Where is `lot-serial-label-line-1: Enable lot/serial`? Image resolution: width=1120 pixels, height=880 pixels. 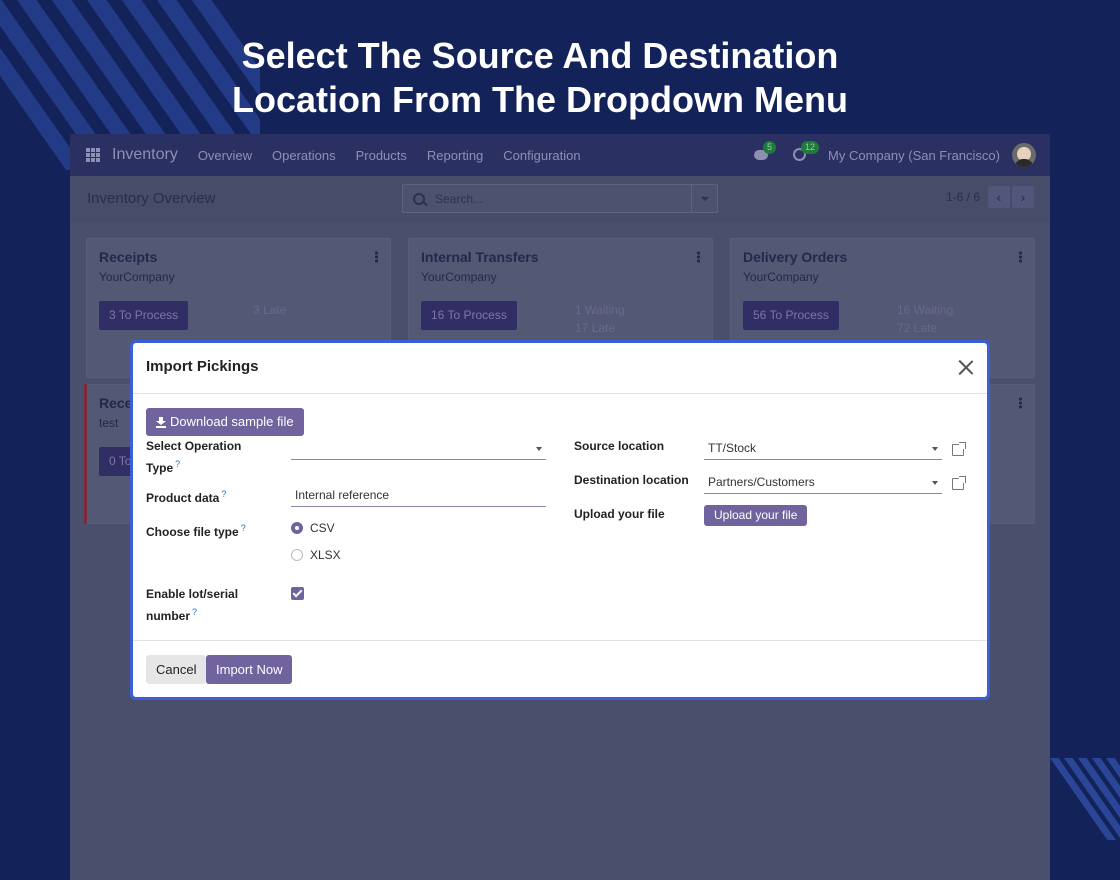
lot-serial-label-line-1: Enable lot/serial is located at coordinates (192, 594).